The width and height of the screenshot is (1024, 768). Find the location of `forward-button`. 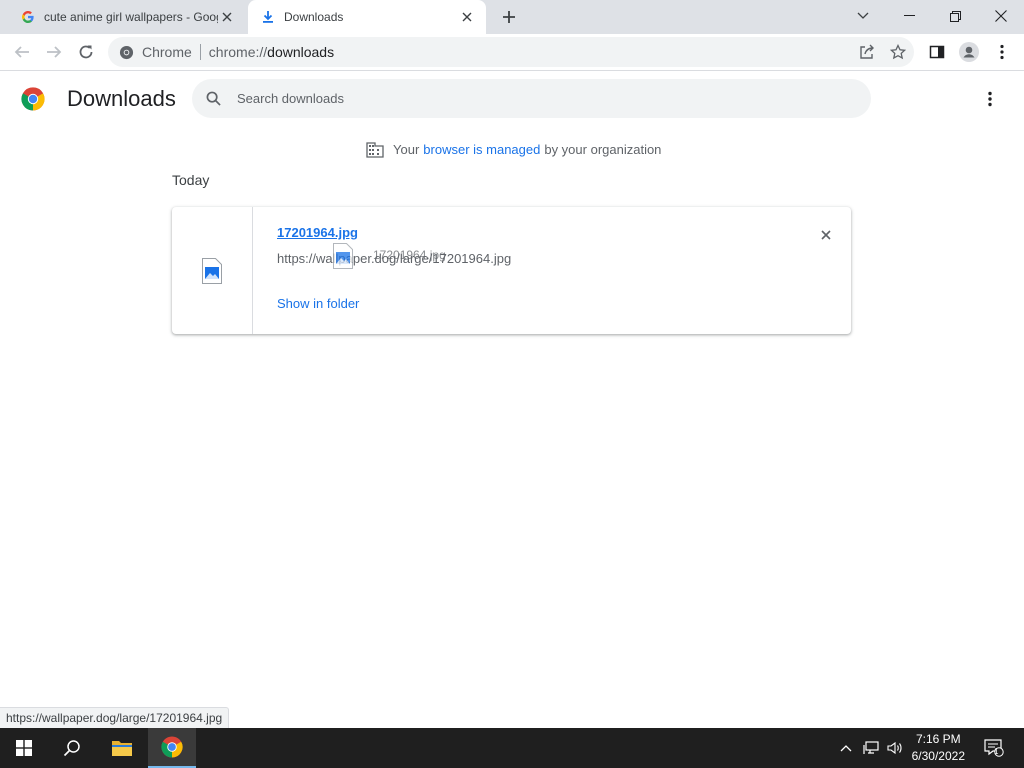

forward-button is located at coordinates (54, 52).